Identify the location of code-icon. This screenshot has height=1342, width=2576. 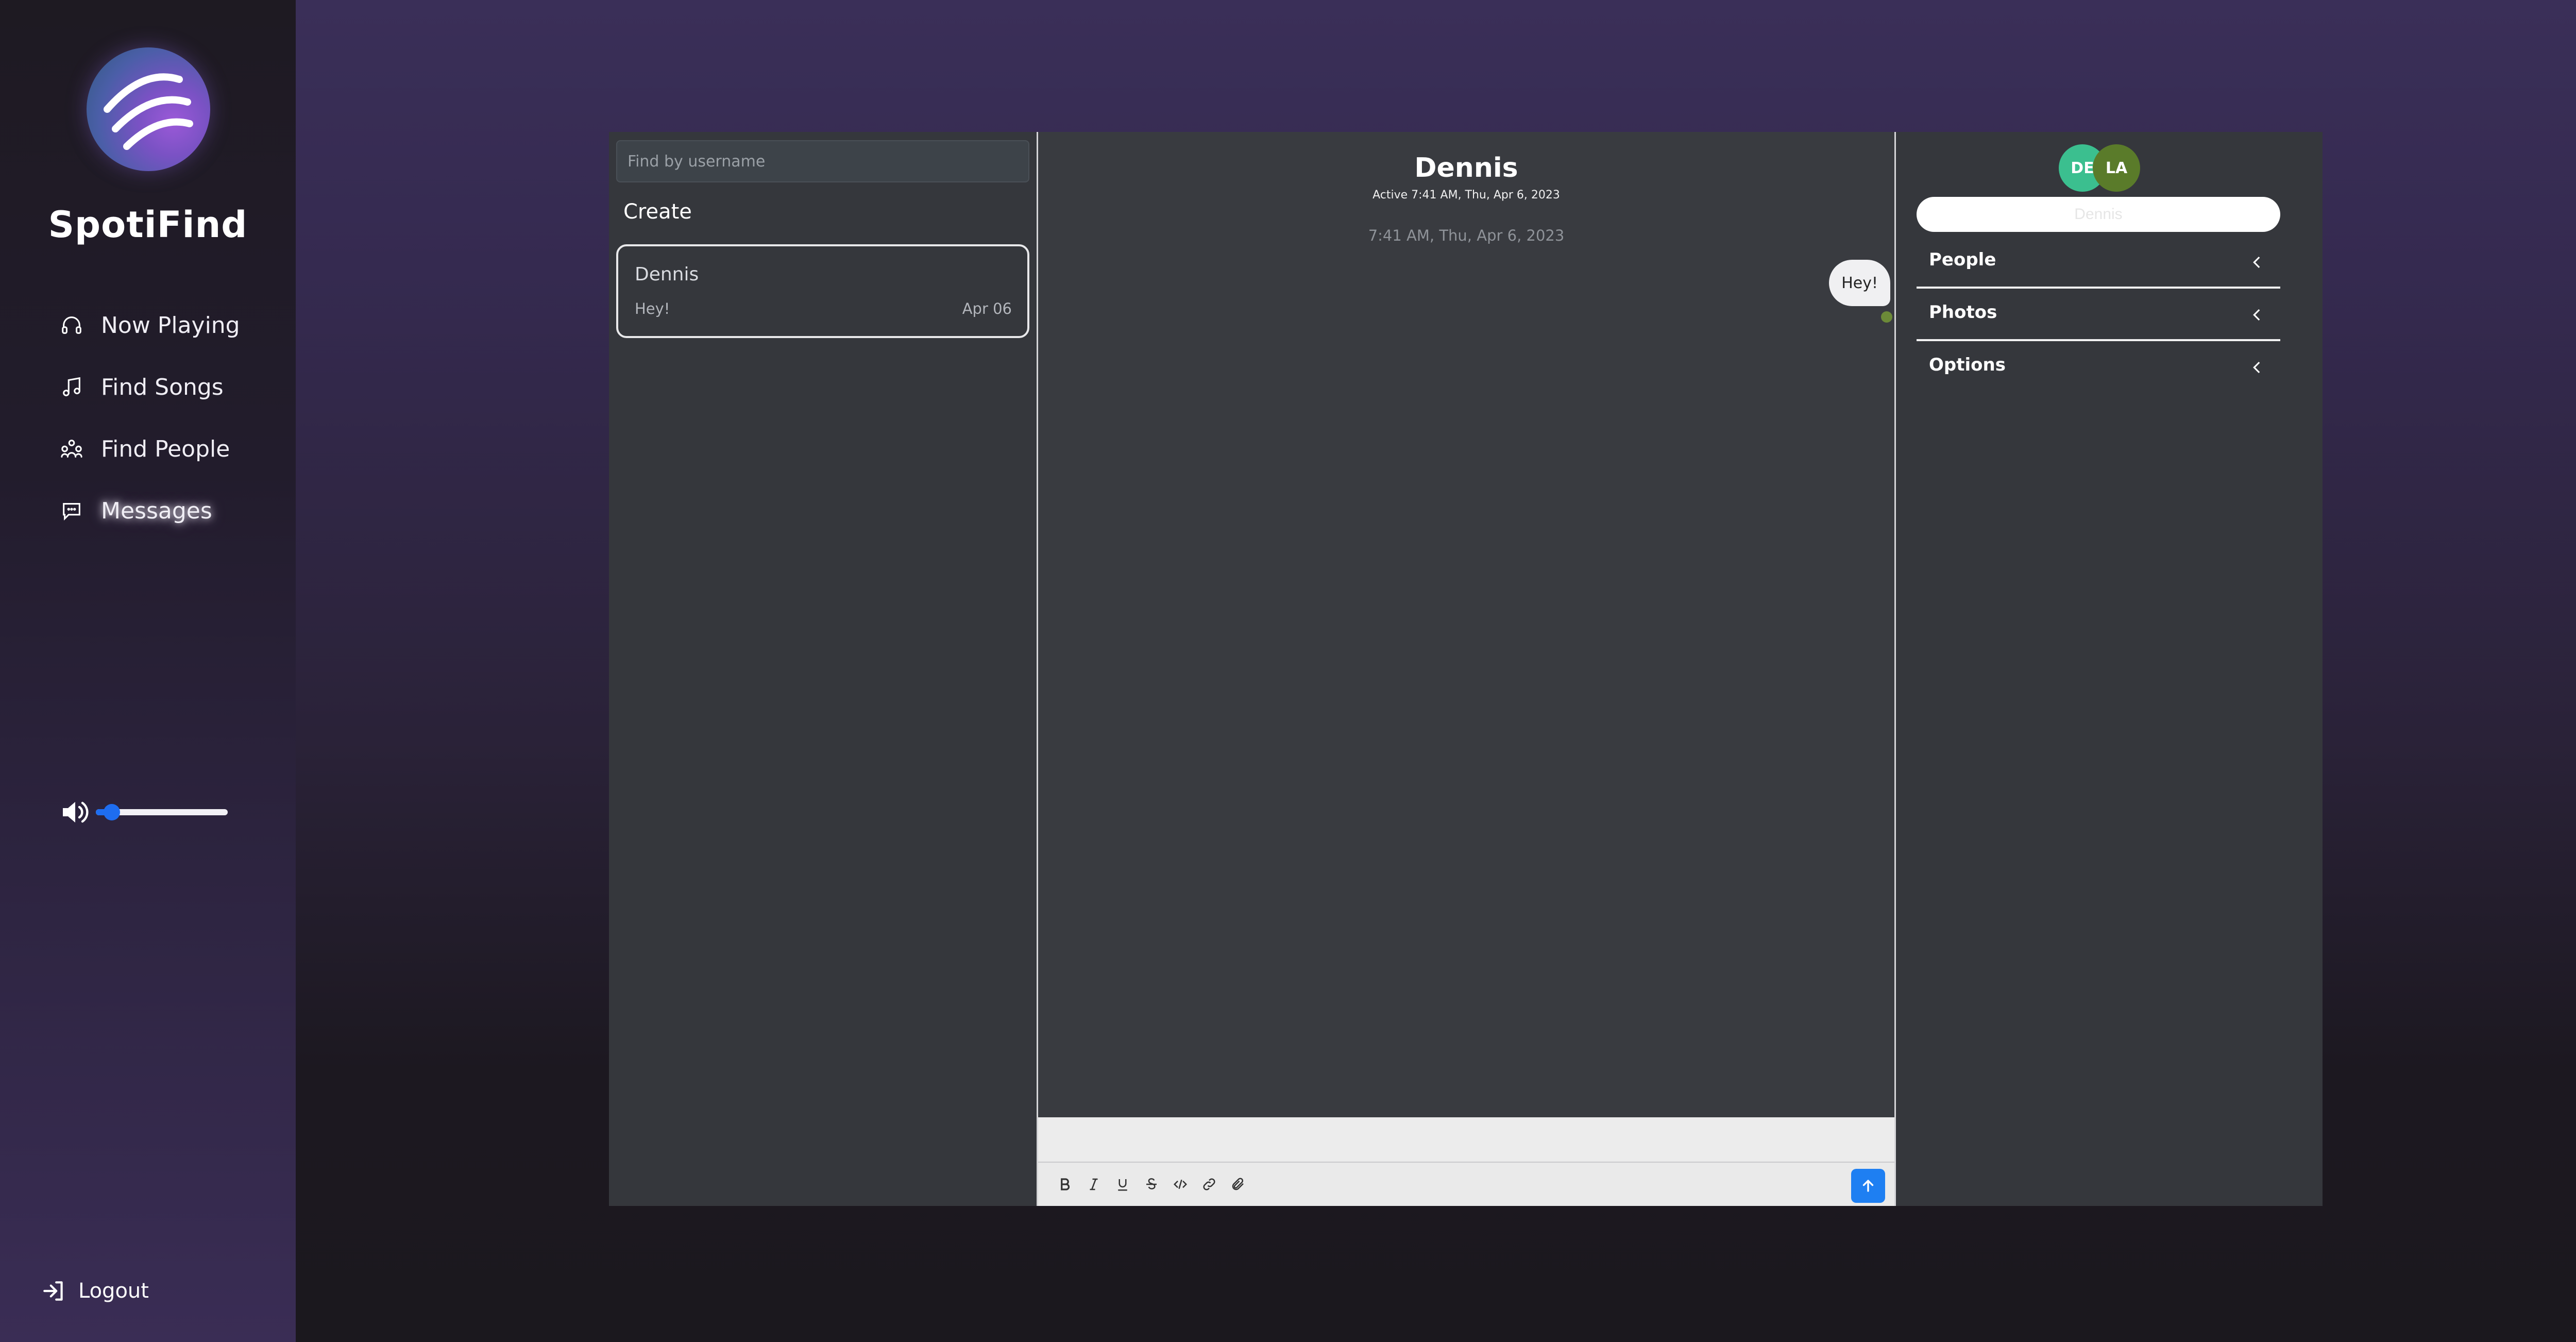
(1180, 1184).